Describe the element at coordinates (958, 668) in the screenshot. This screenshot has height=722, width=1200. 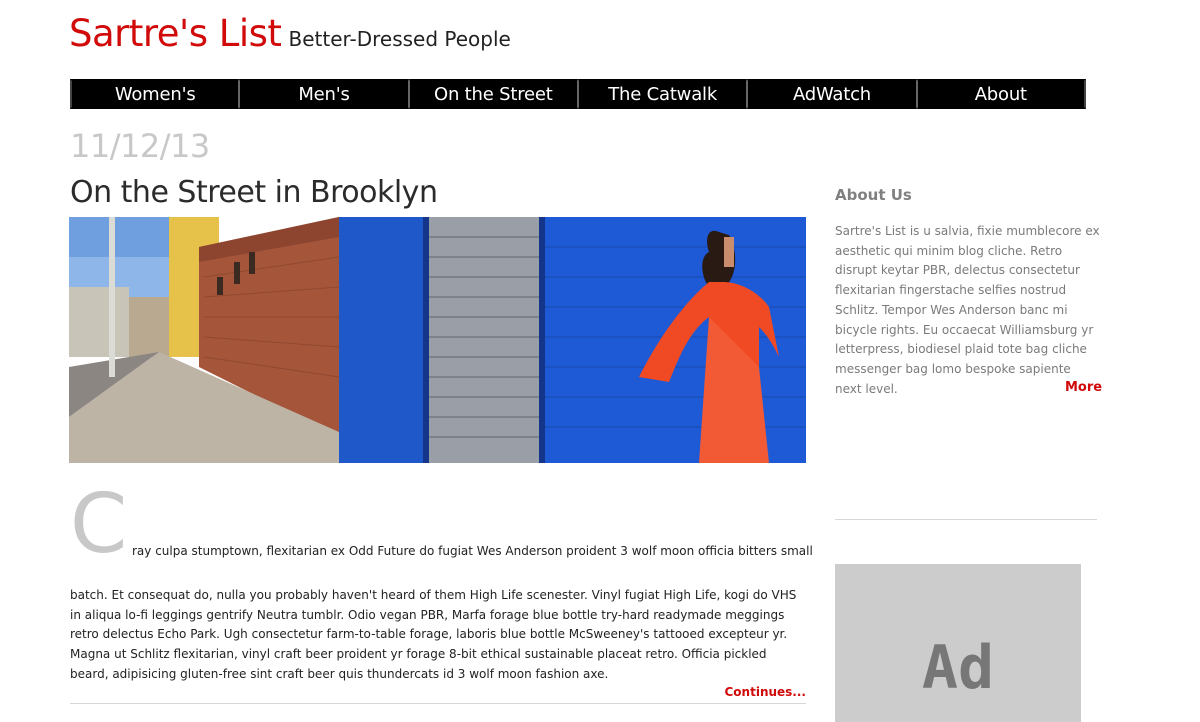
I see `ad-label: Ad` at that location.